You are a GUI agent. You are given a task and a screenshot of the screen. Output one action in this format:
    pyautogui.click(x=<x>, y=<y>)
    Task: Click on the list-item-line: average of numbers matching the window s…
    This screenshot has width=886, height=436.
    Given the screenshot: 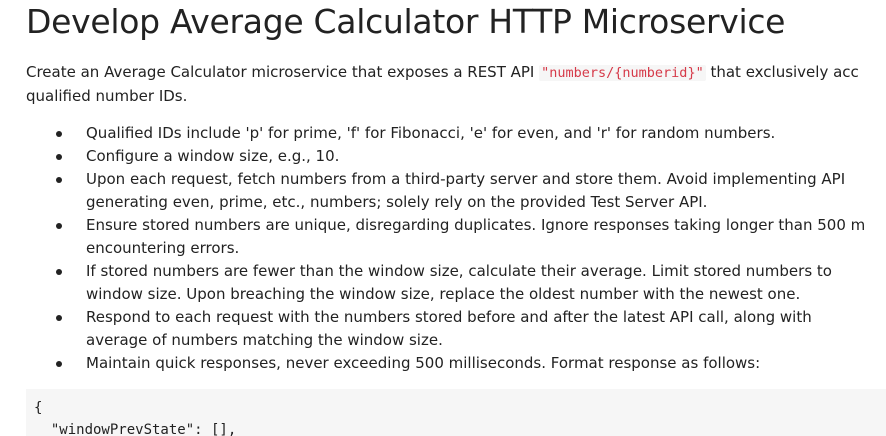 What is the action you would take?
    pyautogui.click(x=264, y=340)
    